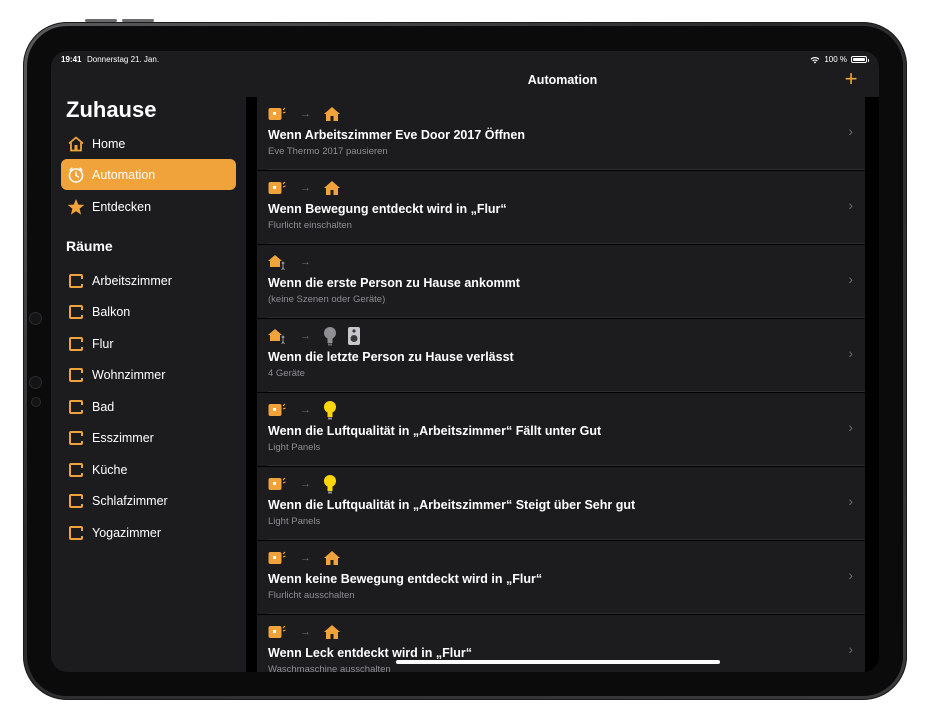  I want to click on sidebar-item-label: Küche, so click(110, 469).